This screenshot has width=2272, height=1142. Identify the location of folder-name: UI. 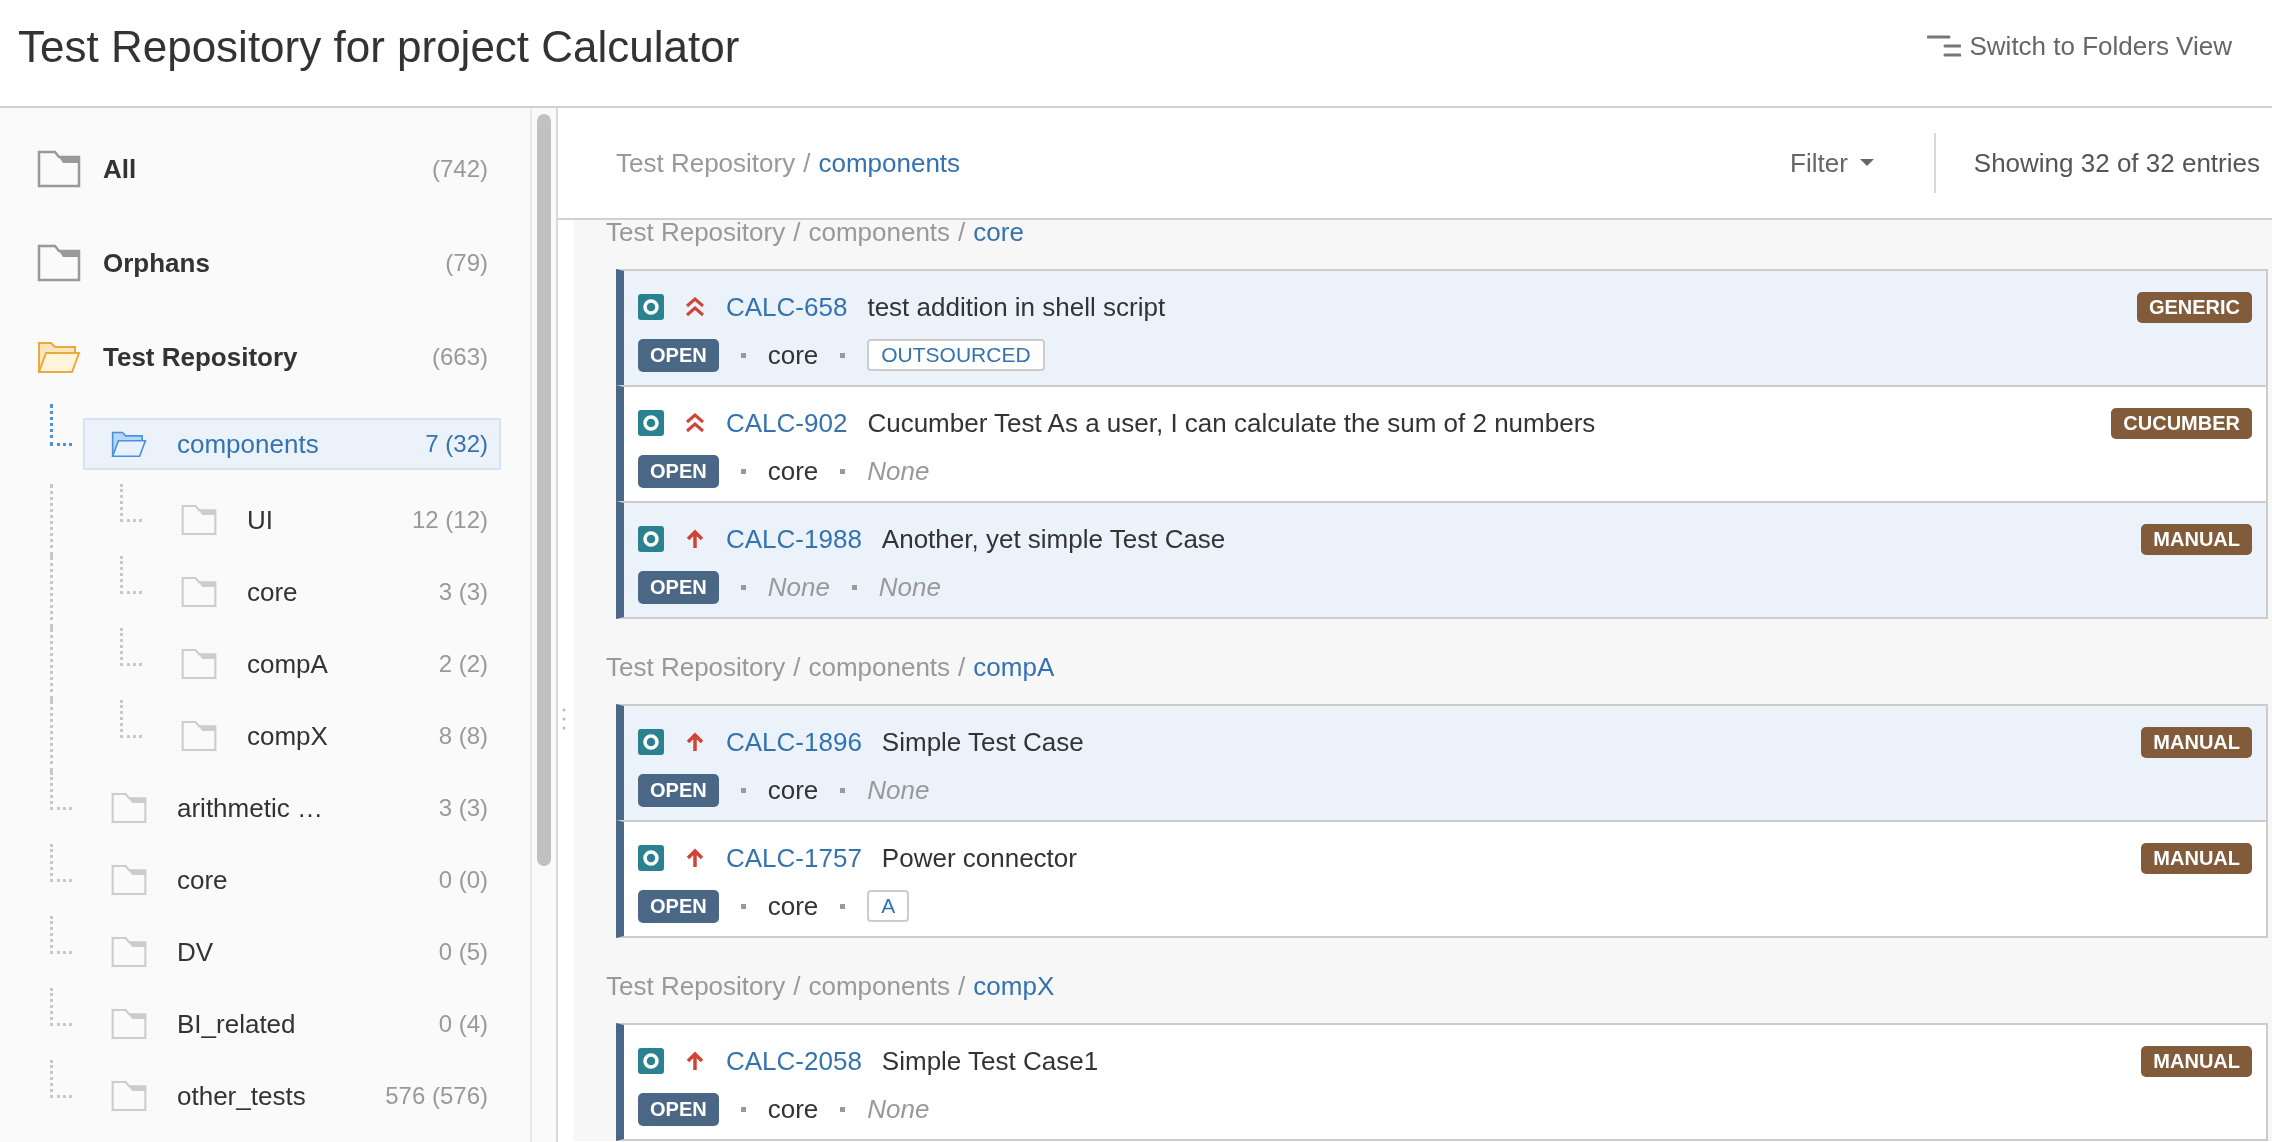
(260, 520).